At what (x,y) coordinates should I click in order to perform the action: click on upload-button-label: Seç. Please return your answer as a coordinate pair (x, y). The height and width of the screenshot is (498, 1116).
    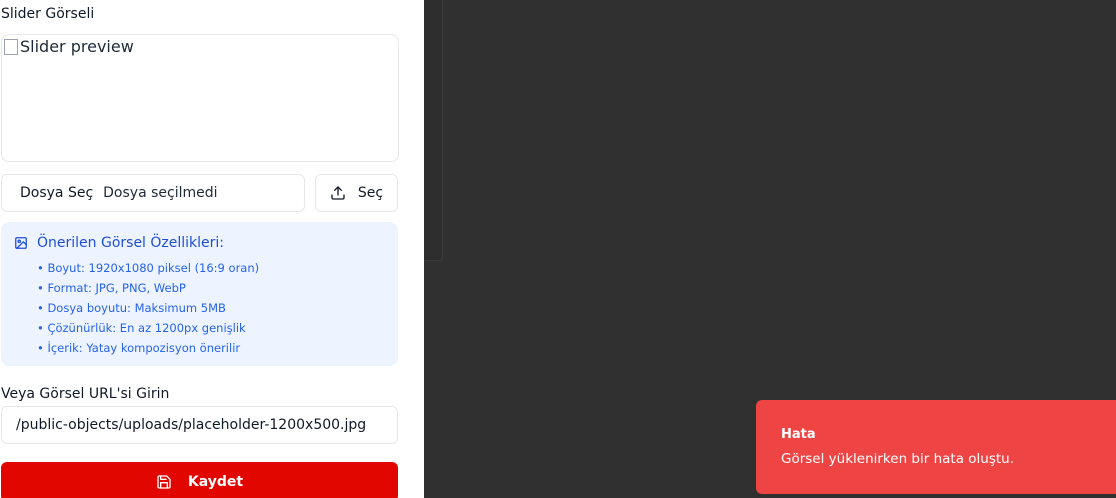
    Looking at the image, I should click on (370, 193).